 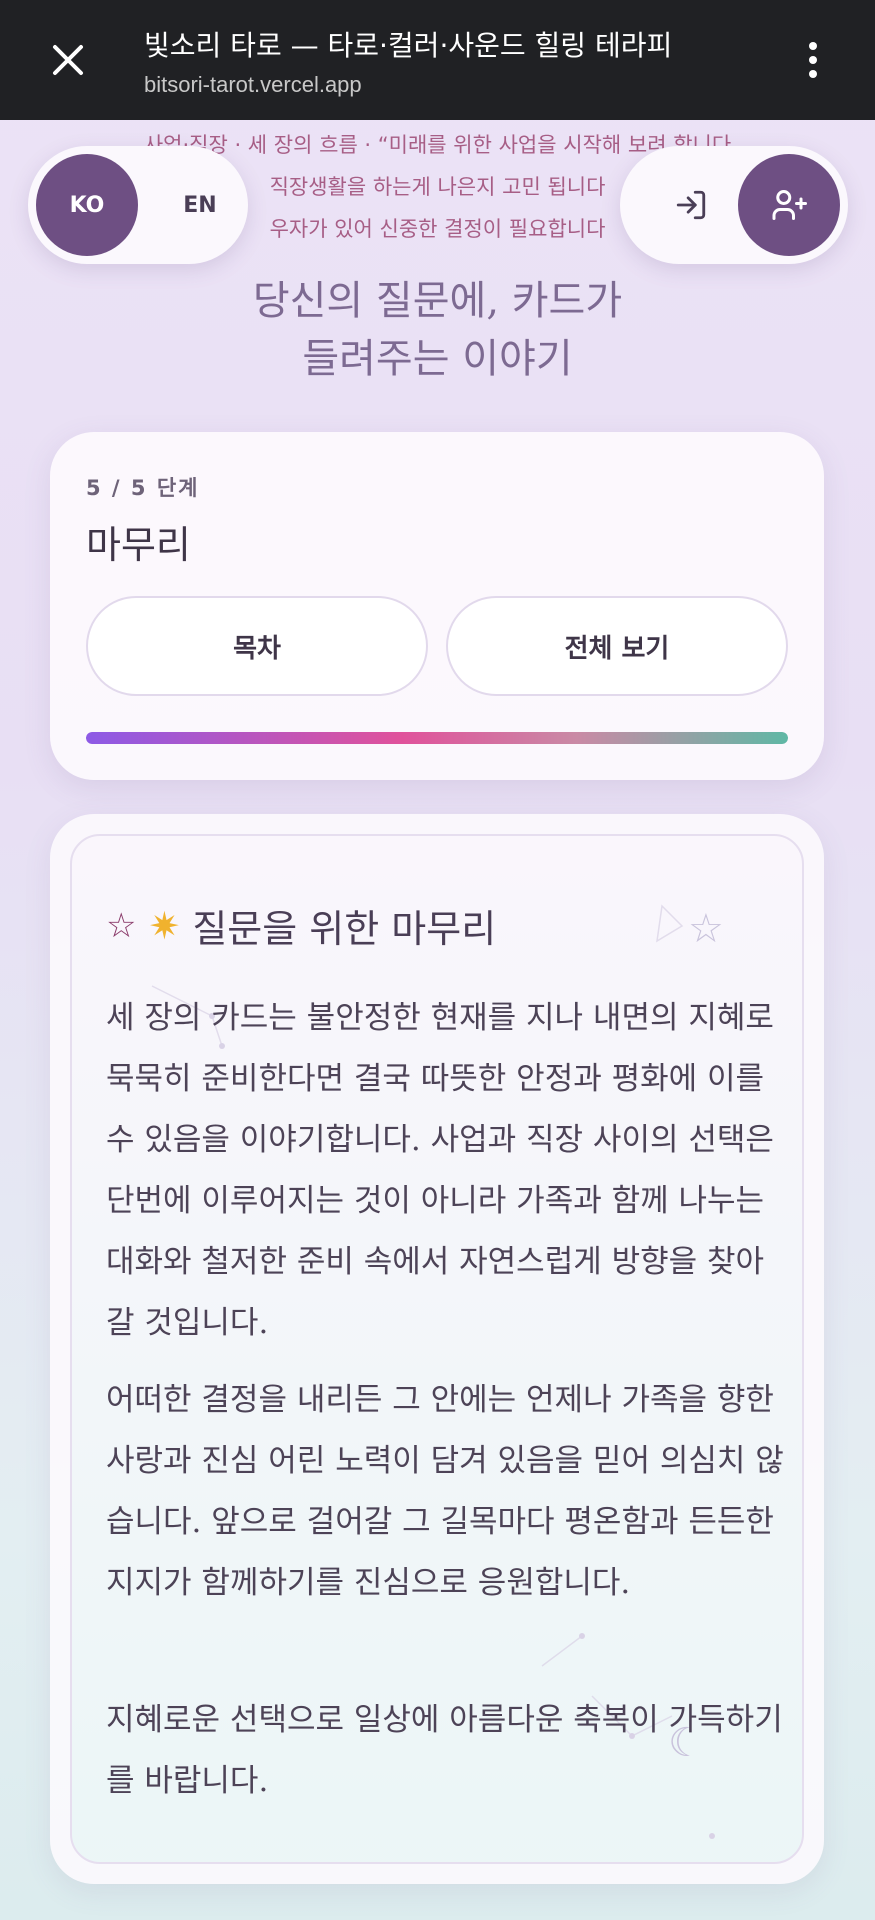 I want to click on step-progress-fill, so click(x=437, y=738).